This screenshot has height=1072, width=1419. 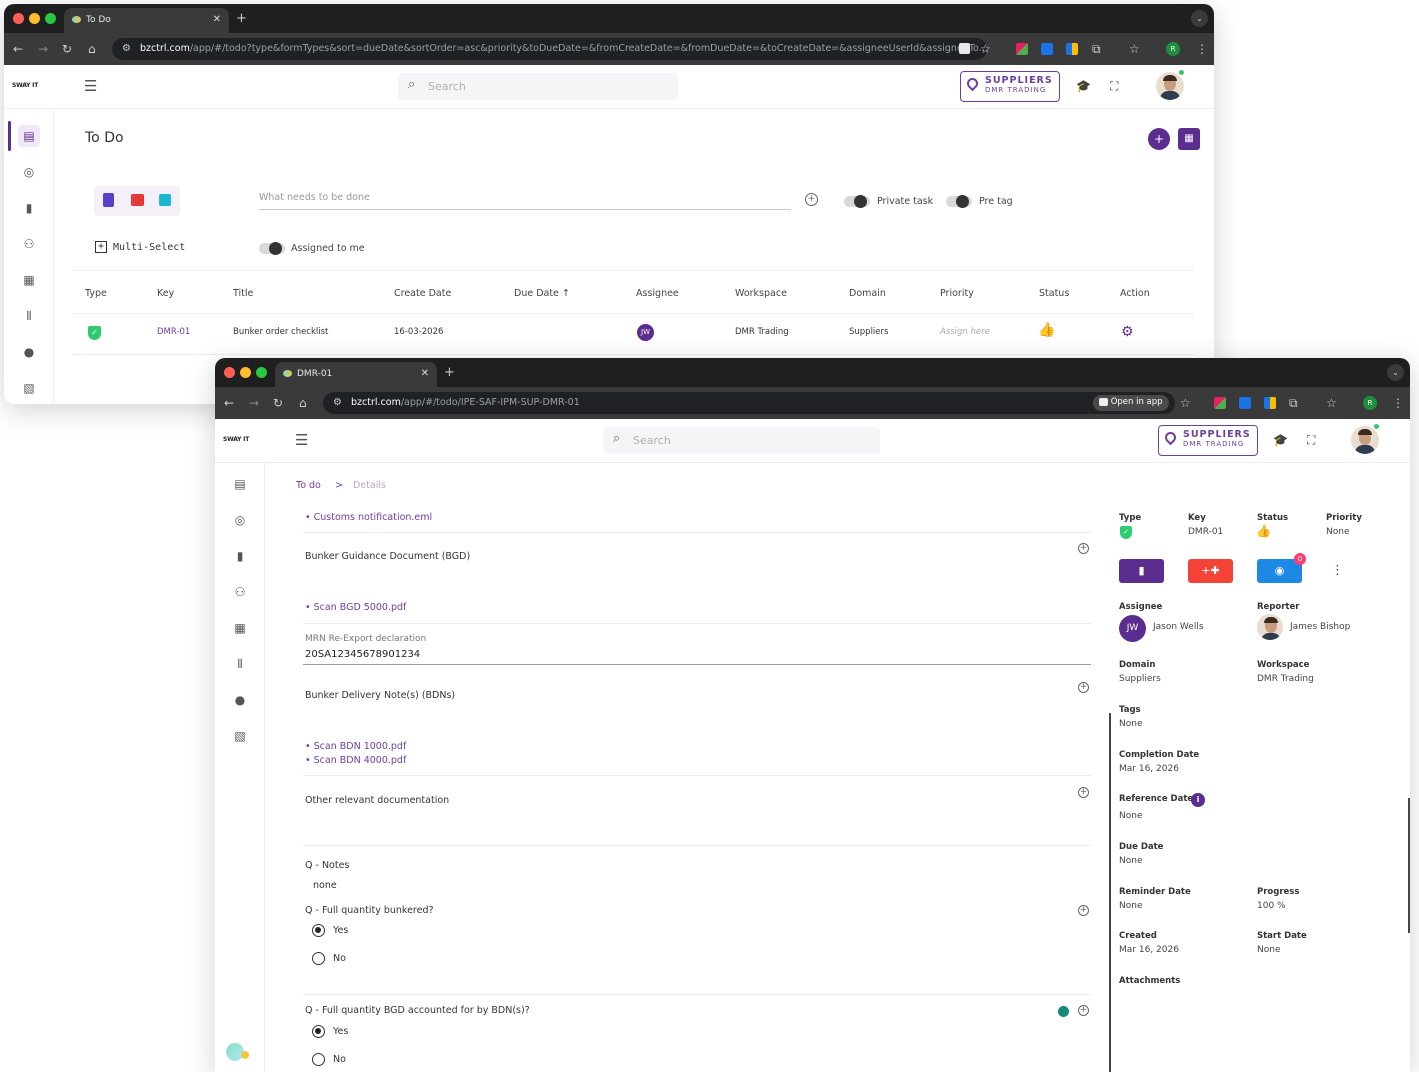 I want to click on column-header-title: Title, so click(x=243, y=293).